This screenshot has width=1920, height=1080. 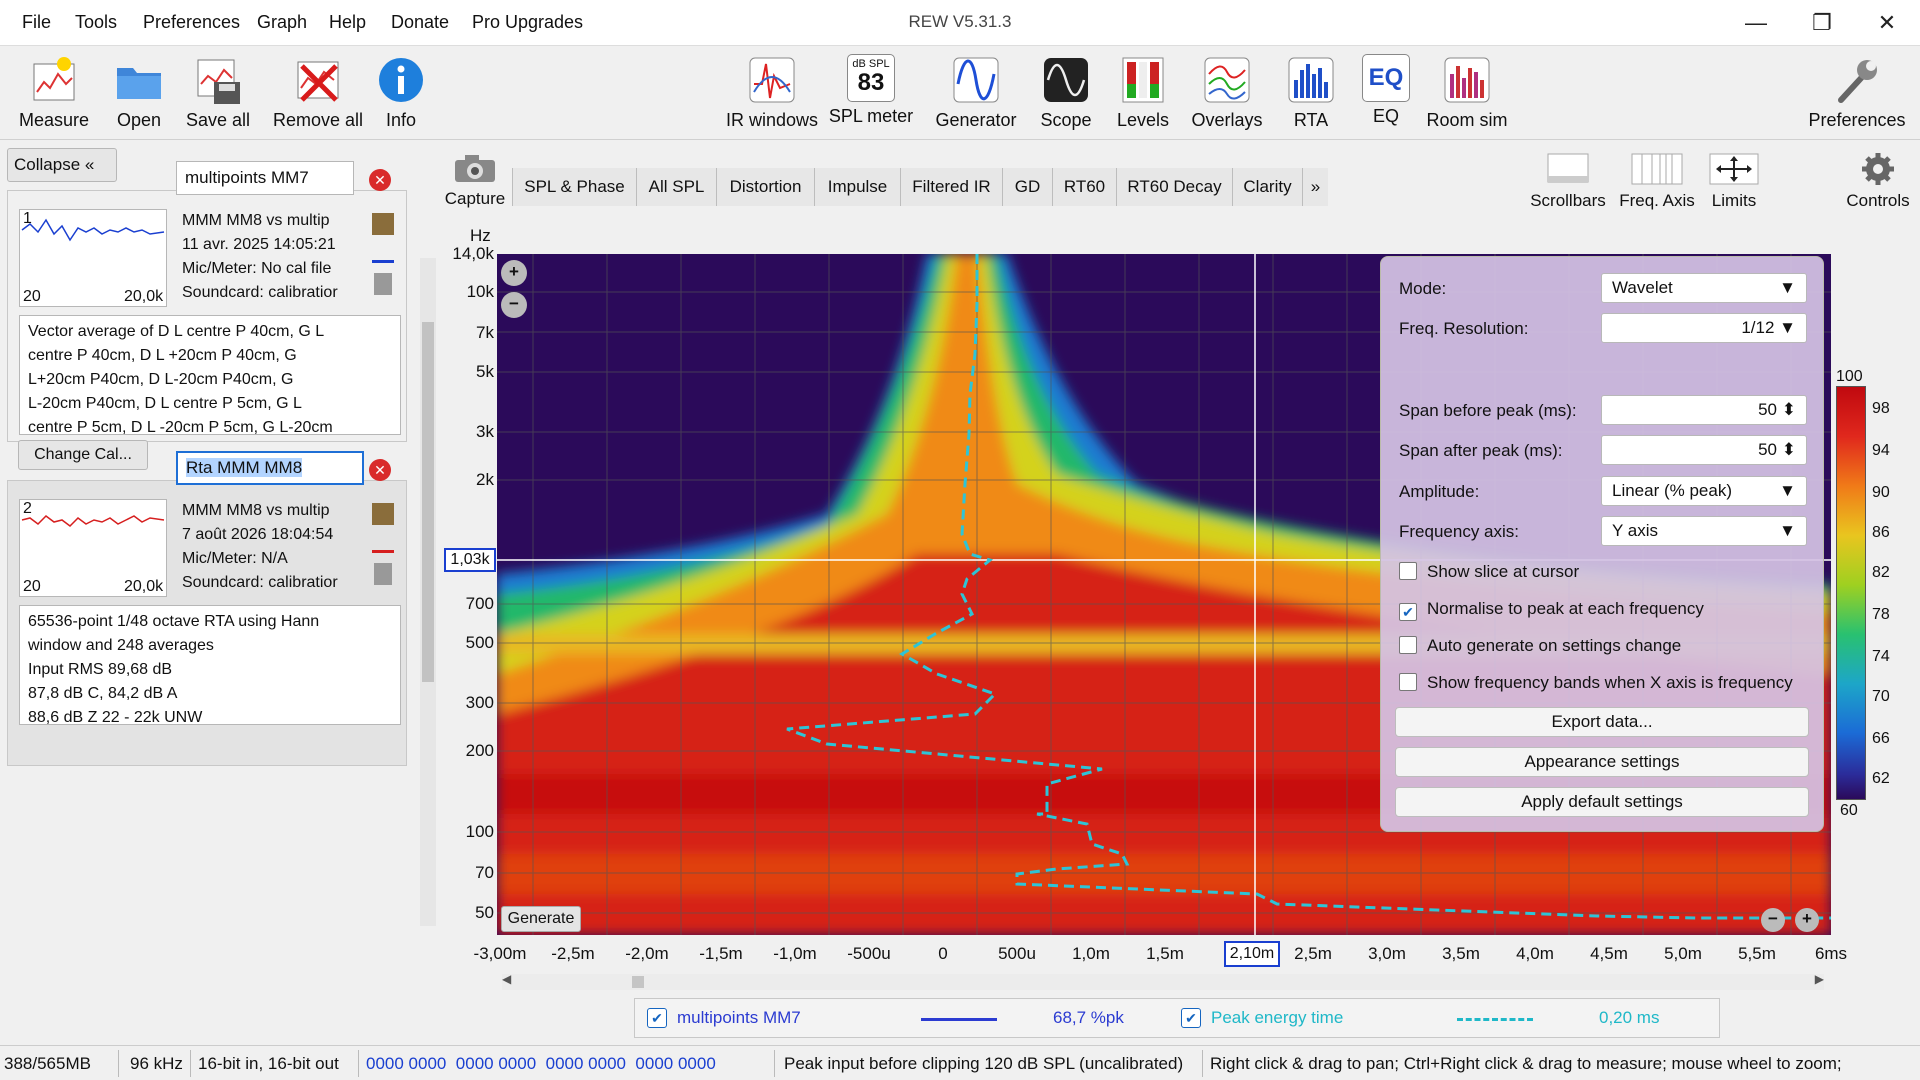 I want to click on measurement-2-name: Rta MMM MM8, so click(x=244, y=467).